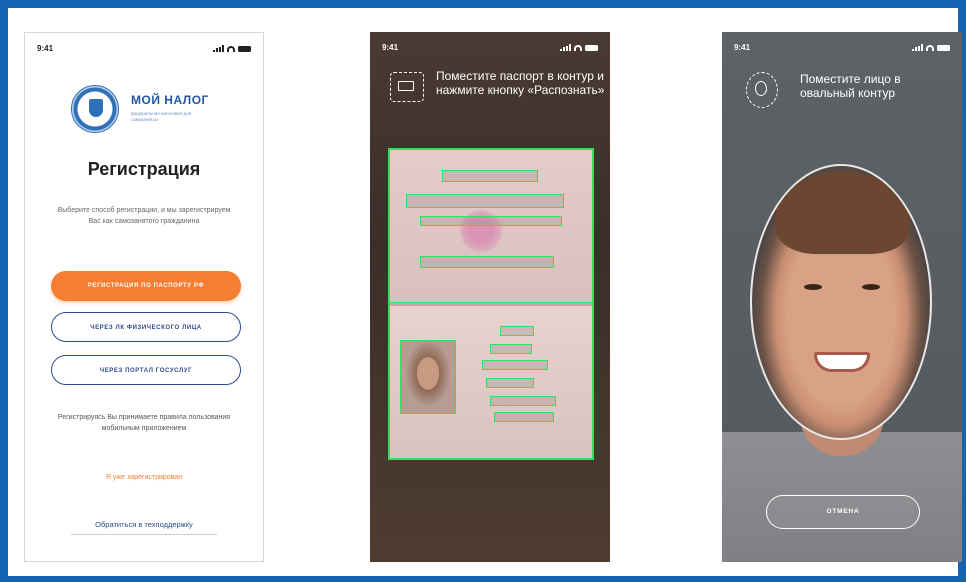 This screenshot has height=582, width=966. I want to click on divider, so click(144, 534).